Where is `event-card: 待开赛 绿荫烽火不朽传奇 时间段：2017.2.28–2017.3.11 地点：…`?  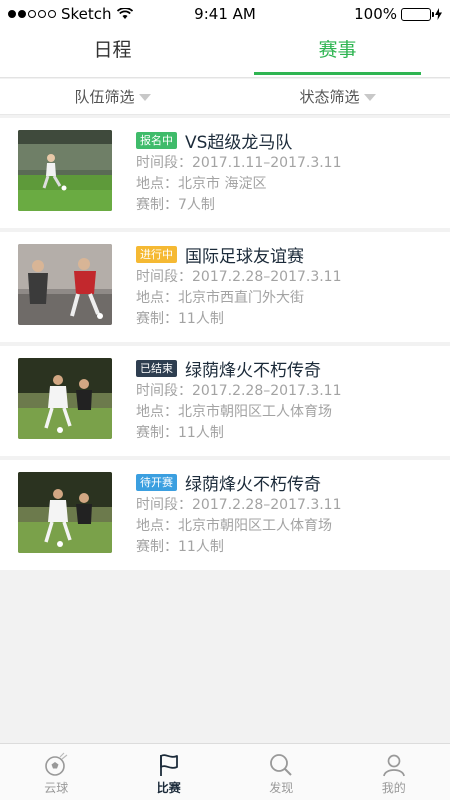 event-card: 待开赛 绿荫烽火不朽传奇 时间段：2017.2.28–2017.3.11 地点：… is located at coordinates (225, 515).